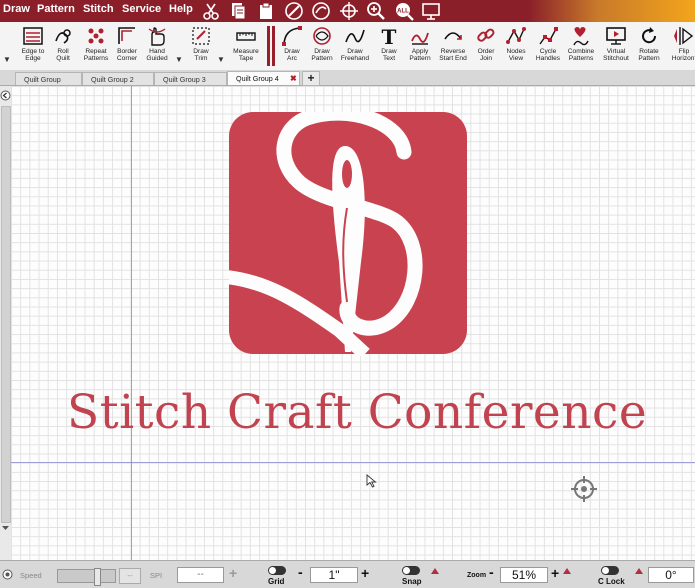 The image size is (695, 588). I want to click on speed-reset-button: --, so click(130, 576).